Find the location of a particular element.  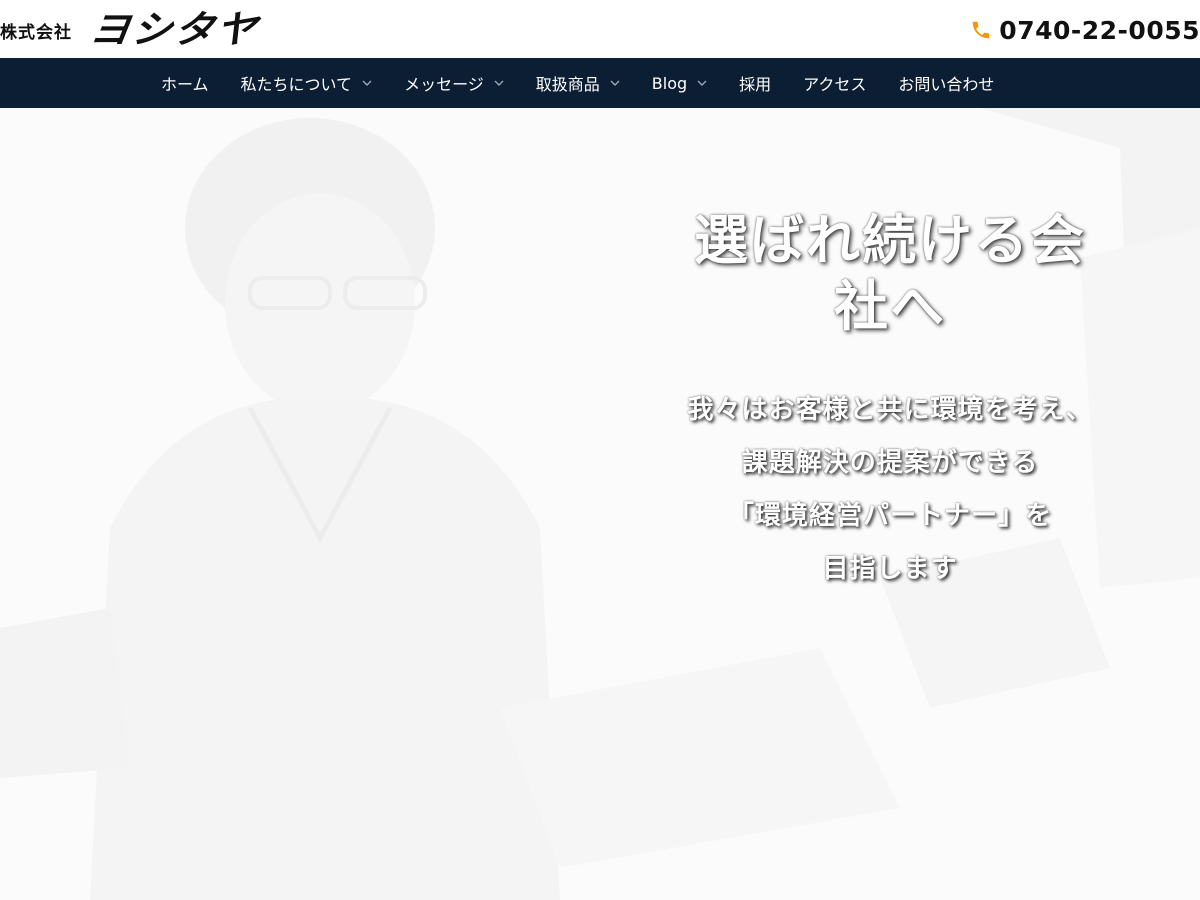

nav-item-label: 取扱商品 is located at coordinates (567, 84).